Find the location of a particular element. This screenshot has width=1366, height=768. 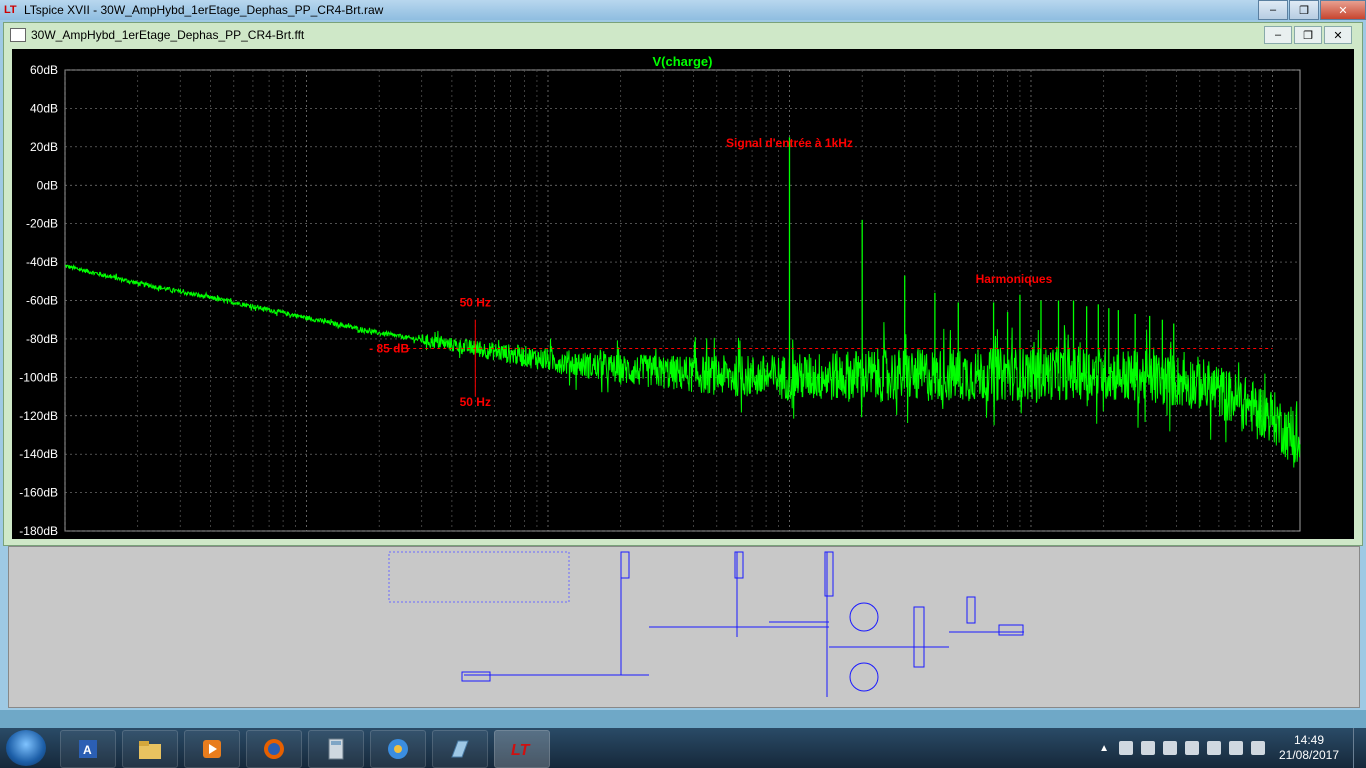

svg-text: LT is located at coordinates (521, 750).